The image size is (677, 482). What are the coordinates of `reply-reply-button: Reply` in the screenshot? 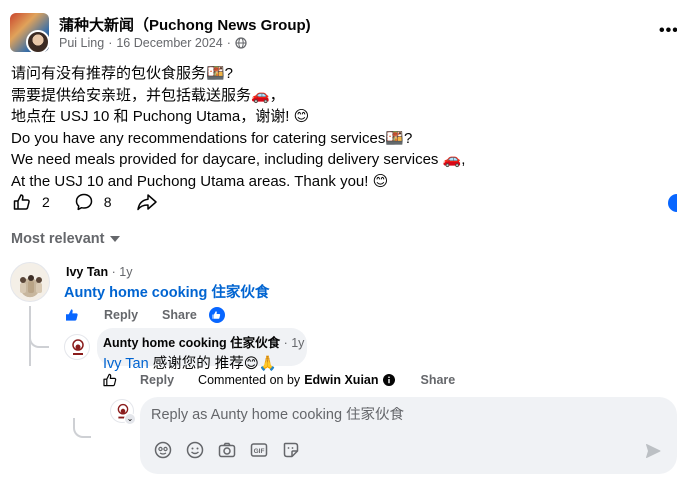 It's located at (157, 380).